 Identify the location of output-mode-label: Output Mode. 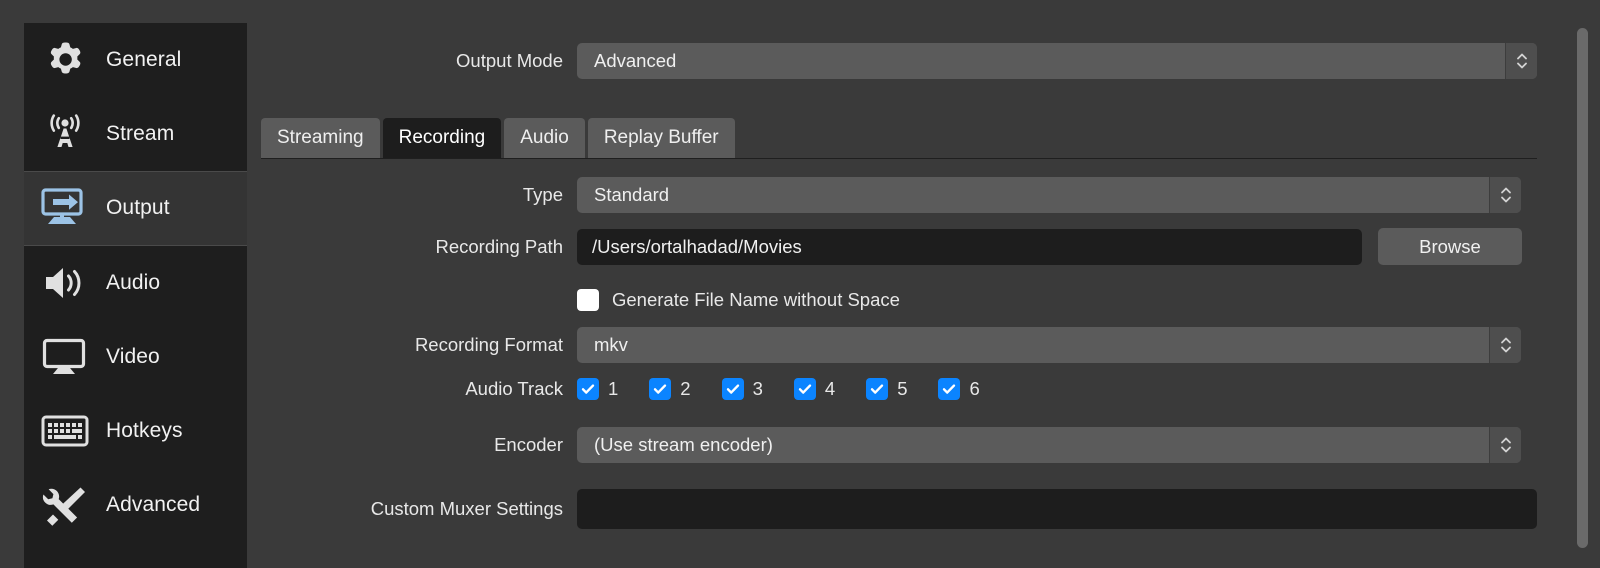
(509, 60).